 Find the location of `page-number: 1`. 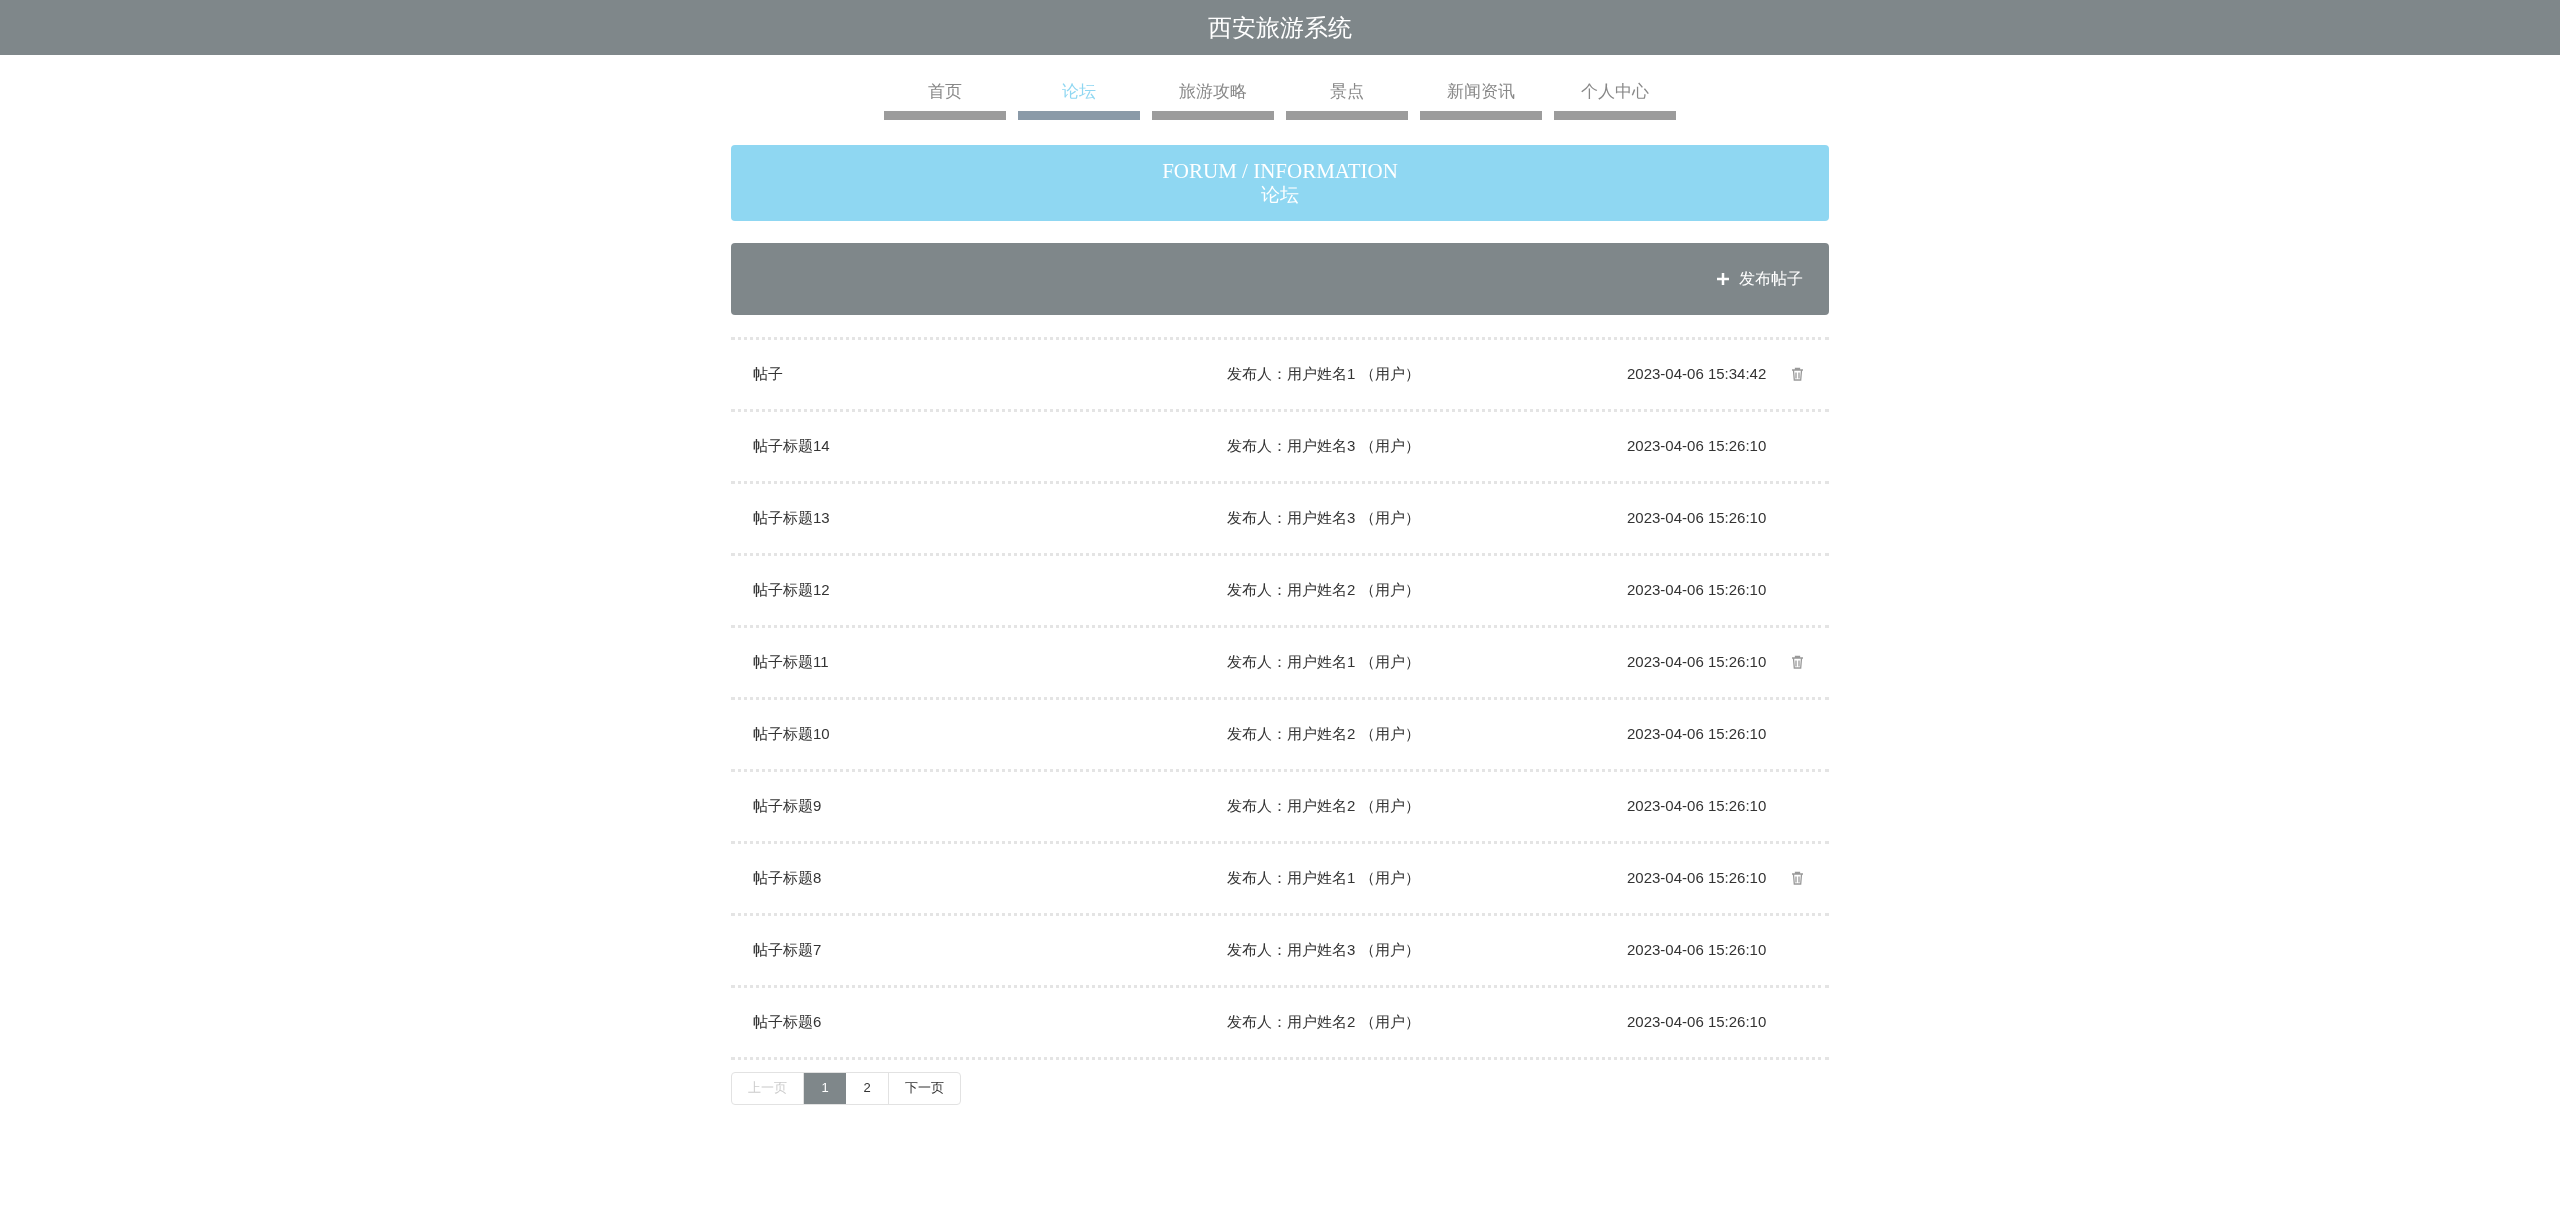

page-number: 1 is located at coordinates (825, 1088).